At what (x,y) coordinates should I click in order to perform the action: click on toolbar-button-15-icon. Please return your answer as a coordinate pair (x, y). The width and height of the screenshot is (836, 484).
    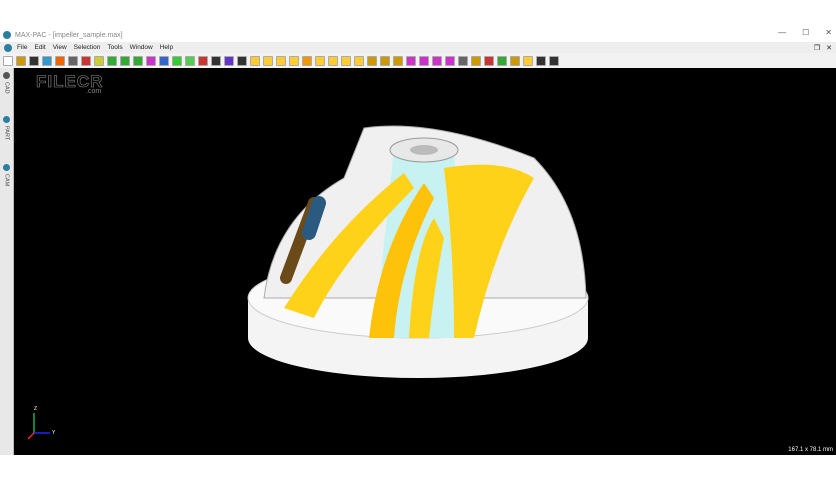
    Looking at the image, I should click on (203, 60).